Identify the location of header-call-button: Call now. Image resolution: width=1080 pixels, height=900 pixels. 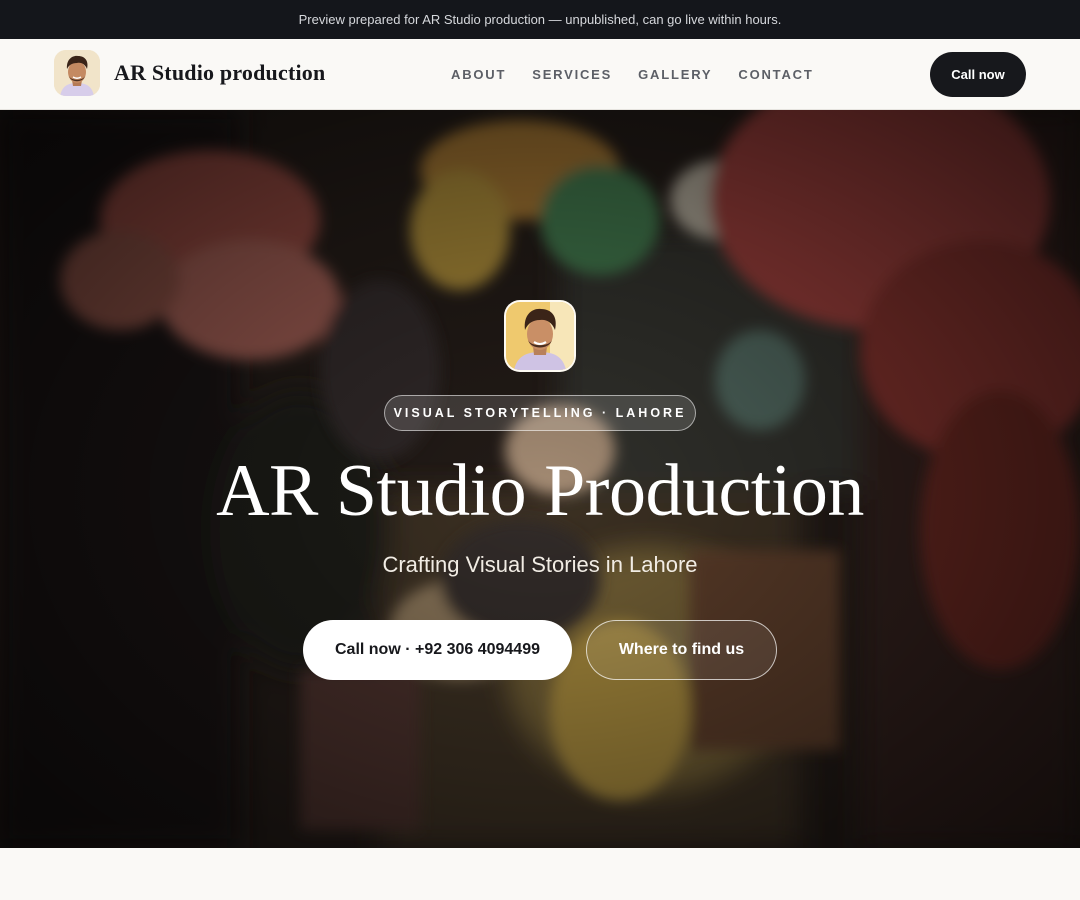
(978, 74).